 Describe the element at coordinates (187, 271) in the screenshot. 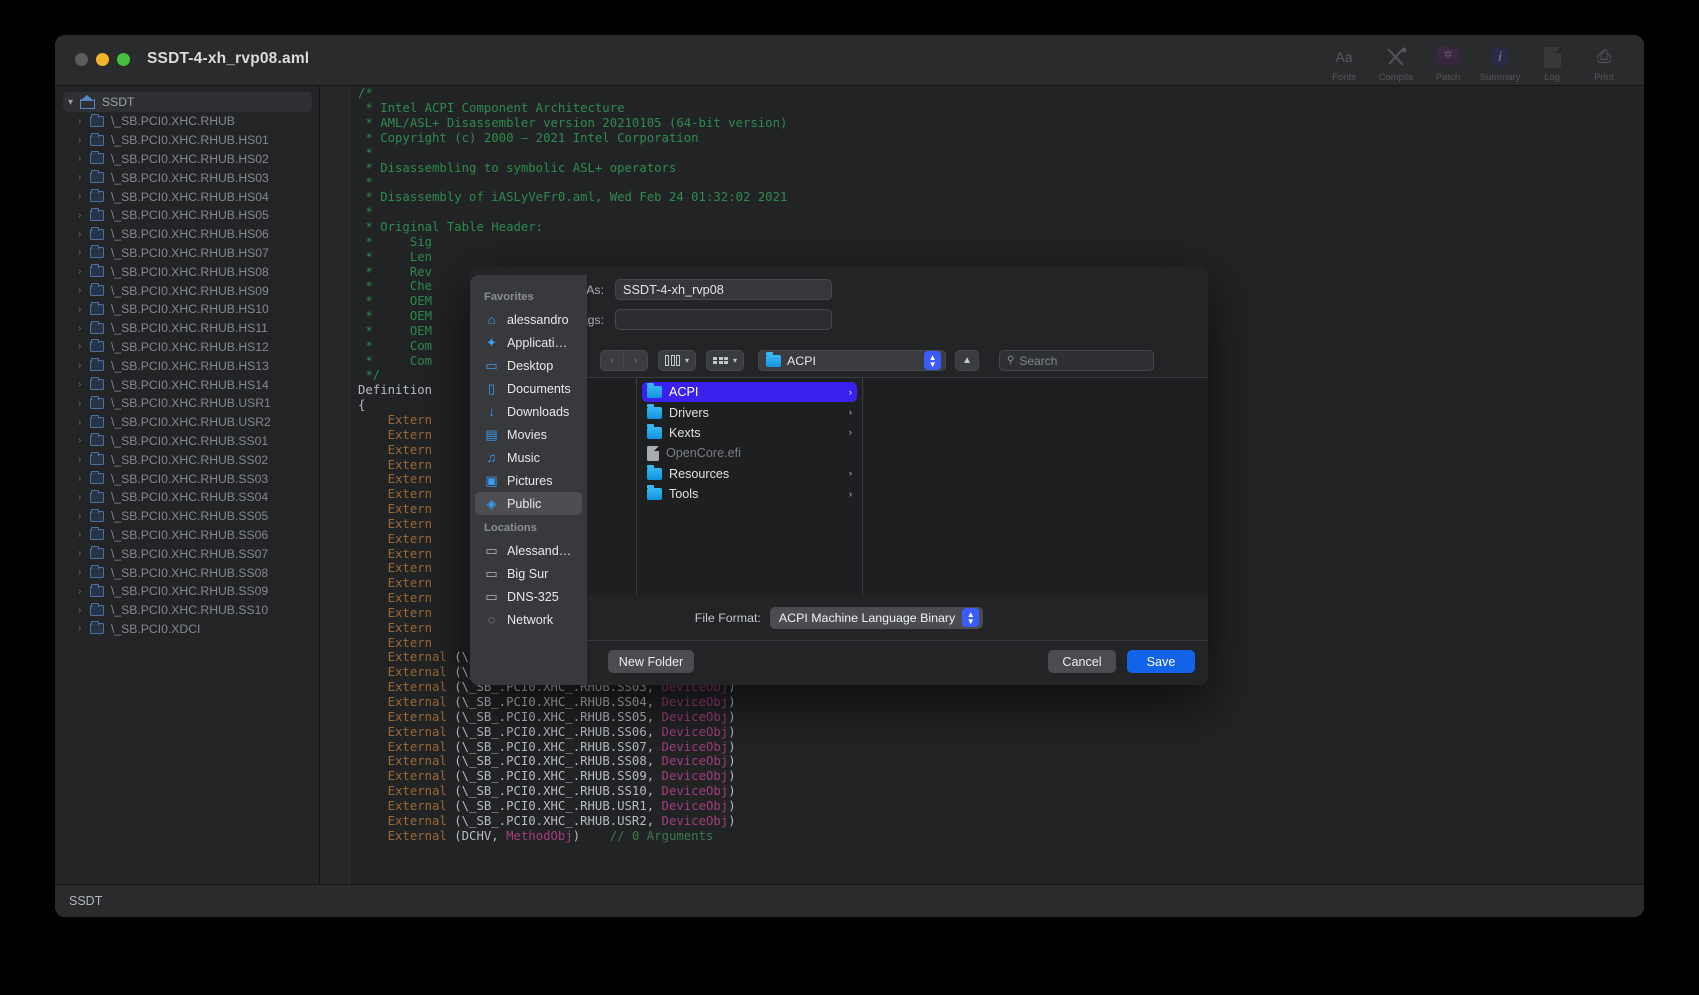

I see `tree-item: › \_SB.PCI0.XHC.RHUB.HS08` at that location.